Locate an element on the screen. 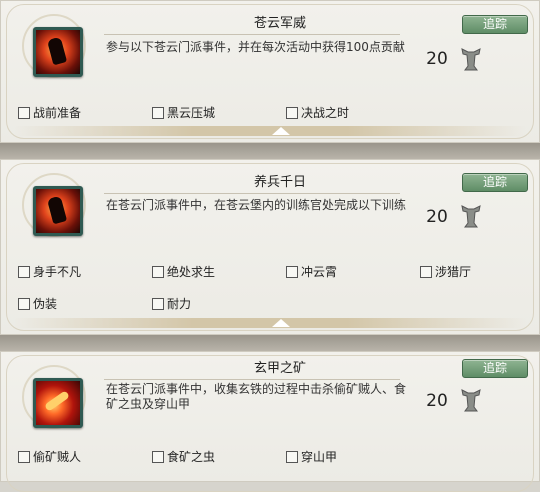  objective-label: 绝处求生 is located at coordinates (191, 272).